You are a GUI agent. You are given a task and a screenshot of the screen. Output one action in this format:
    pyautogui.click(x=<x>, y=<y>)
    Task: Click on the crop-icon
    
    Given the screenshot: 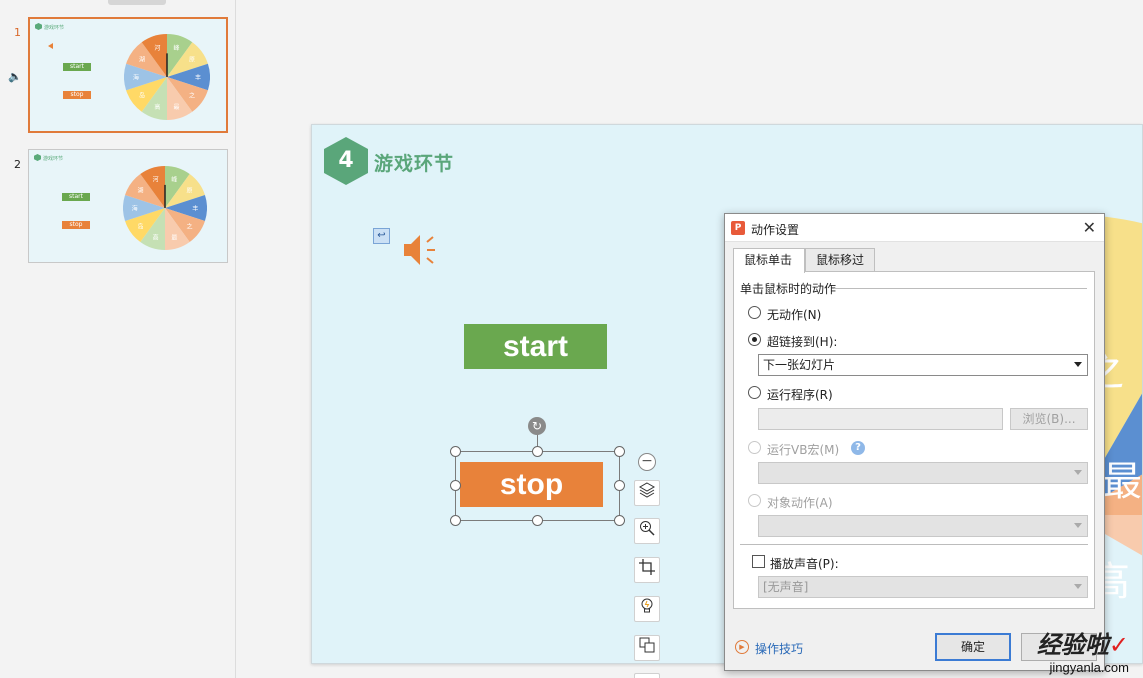 What is the action you would take?
    pyautogui.click(x=647, y=570)
    